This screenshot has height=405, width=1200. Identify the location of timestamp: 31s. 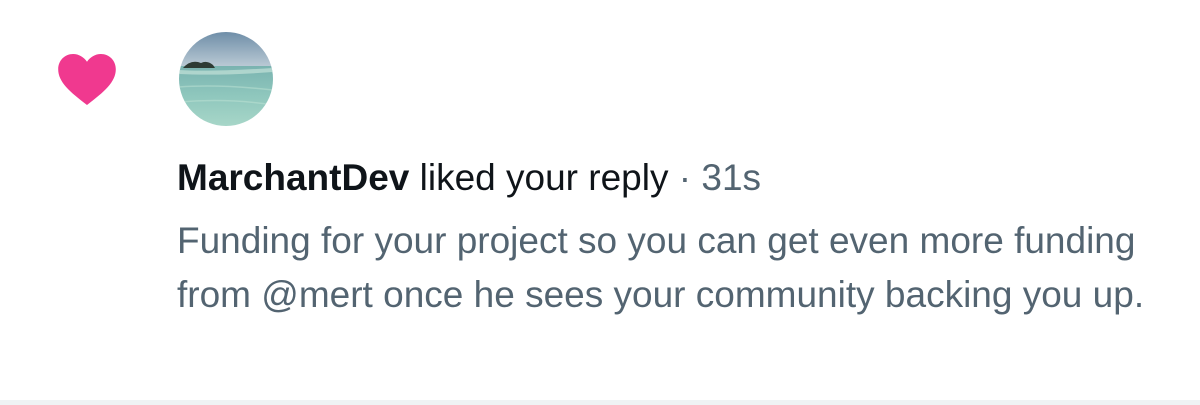
(731, 177).